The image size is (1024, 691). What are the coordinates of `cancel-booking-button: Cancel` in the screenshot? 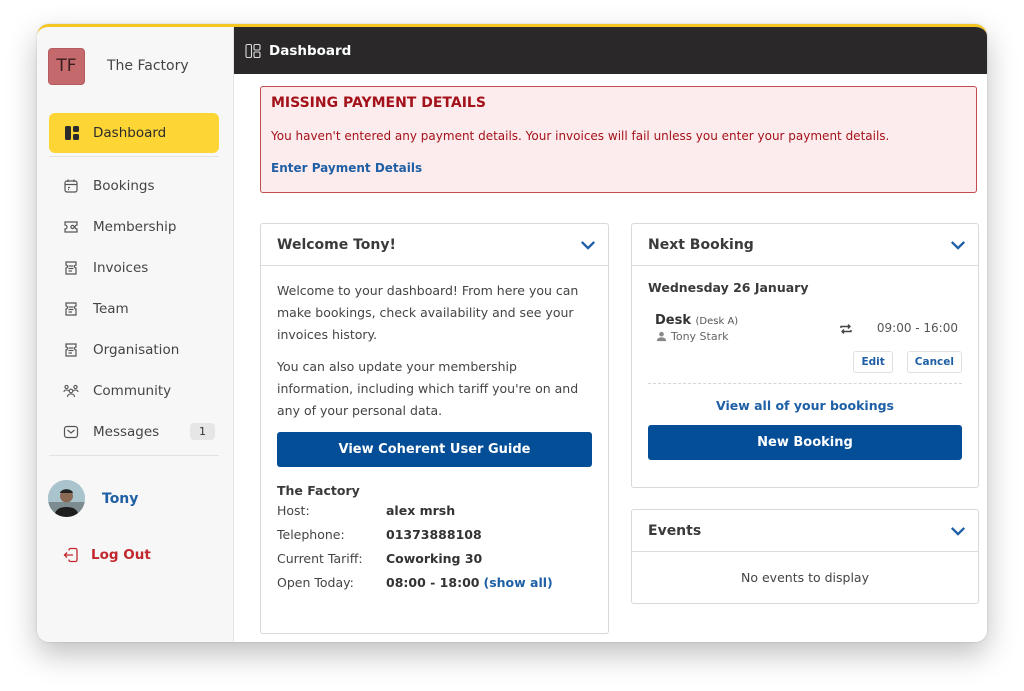 It's located at (934, 362).